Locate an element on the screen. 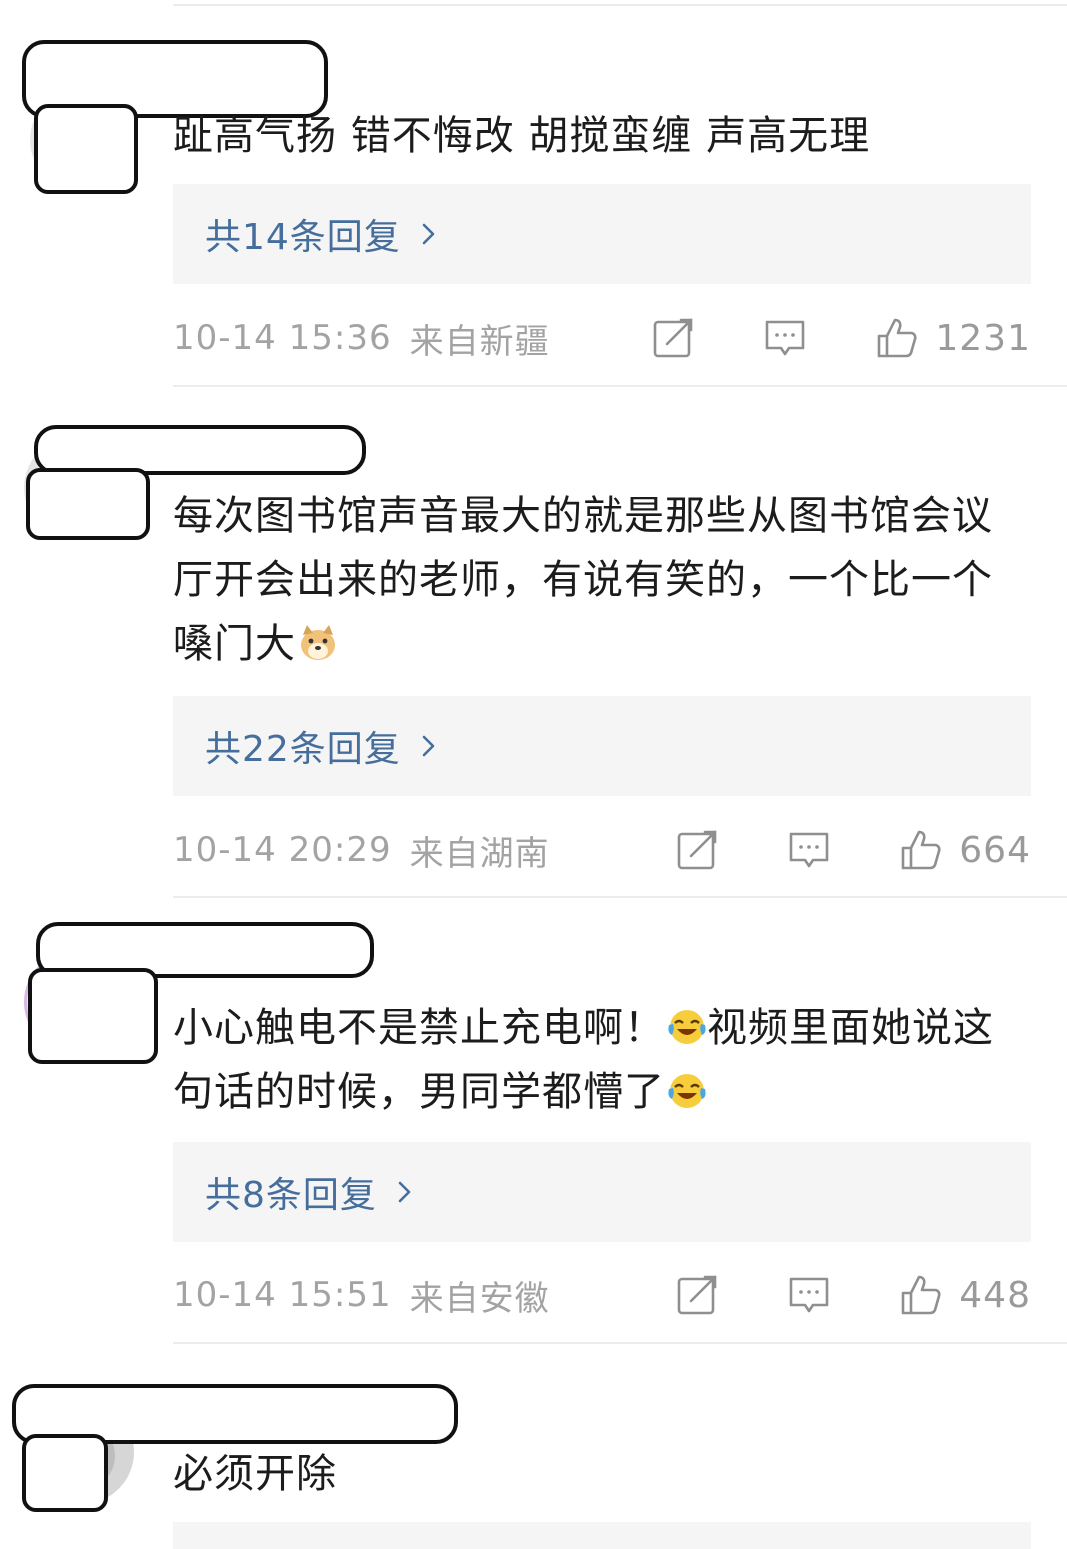 This screenshot has width=1067, height=1549. timestamp: 10-14 15:51 is located at coordinates (282, 1295).